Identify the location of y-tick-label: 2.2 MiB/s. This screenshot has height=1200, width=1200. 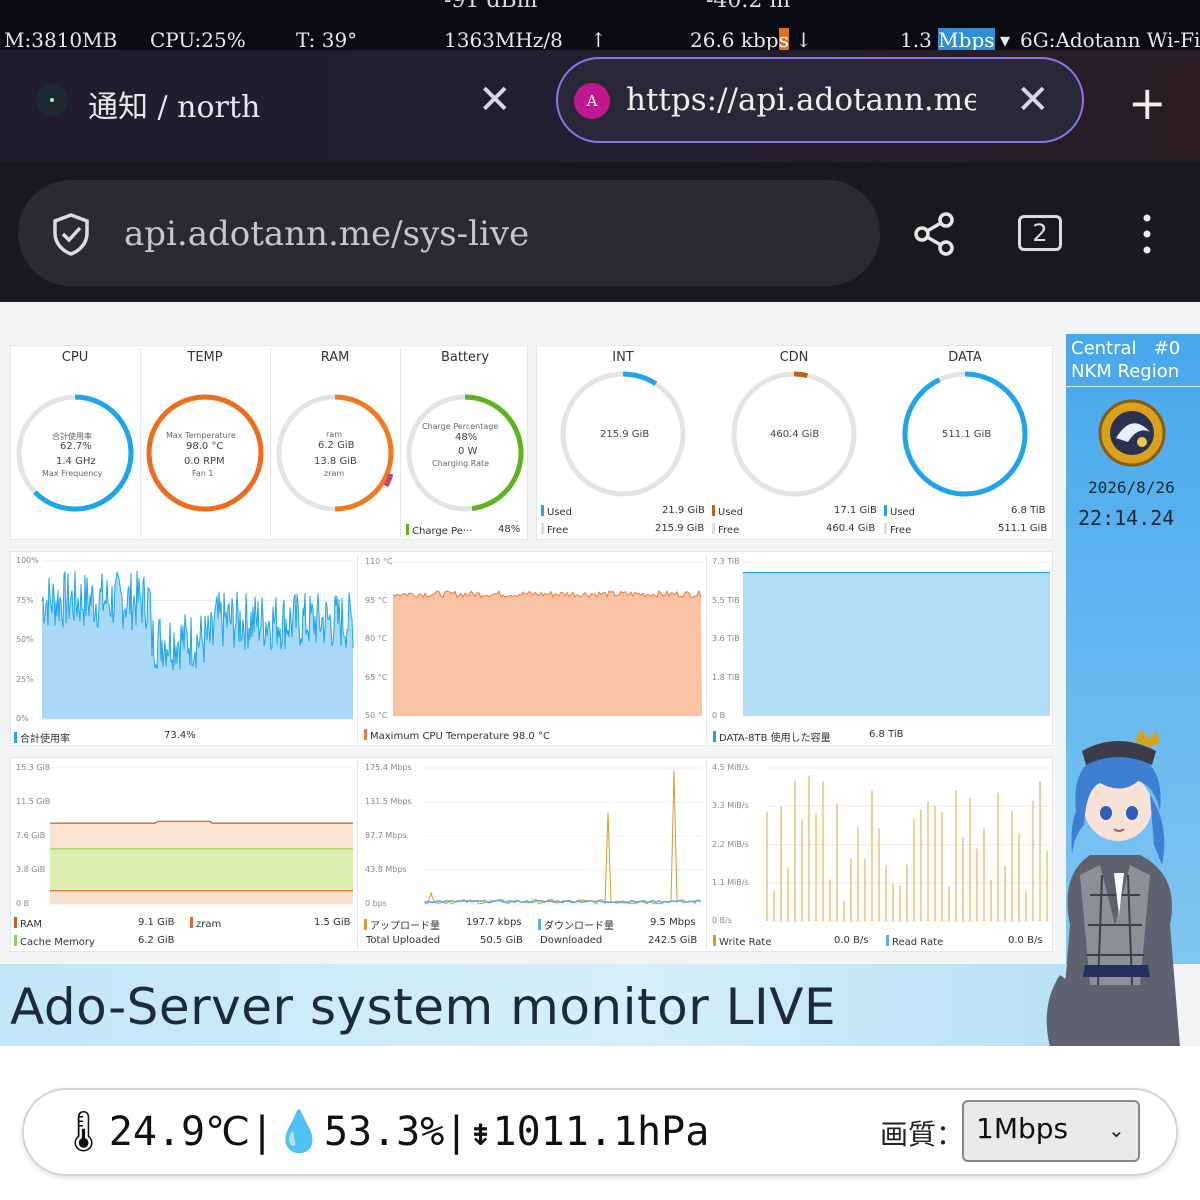
(730, 844).